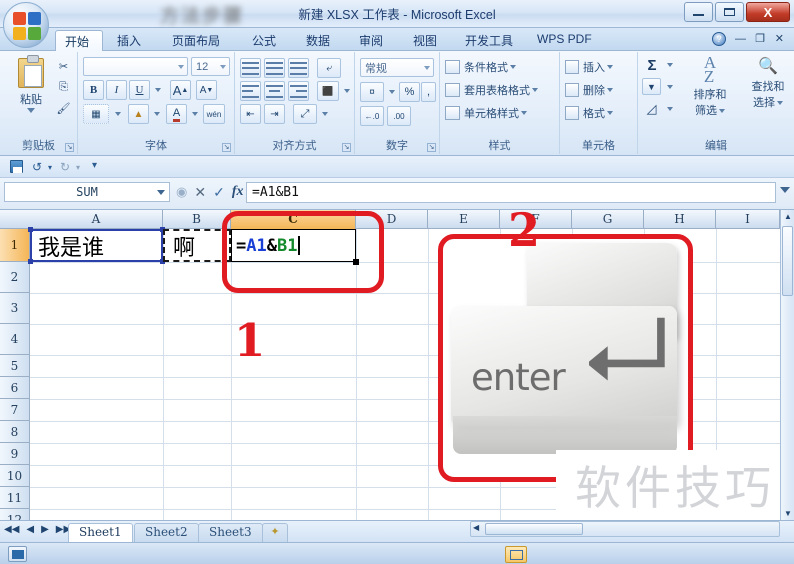  Describe the element at coordinates (274, 91) in the screenshot. I see `align-center-button` at that location.